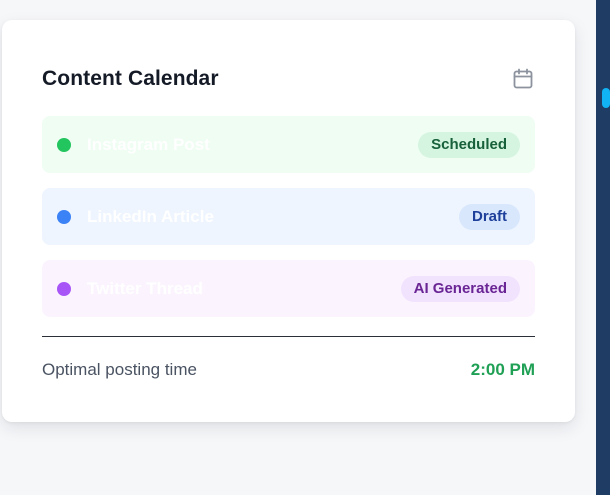  I want to click on item-label: Twitter Thread, so click(145, 288).